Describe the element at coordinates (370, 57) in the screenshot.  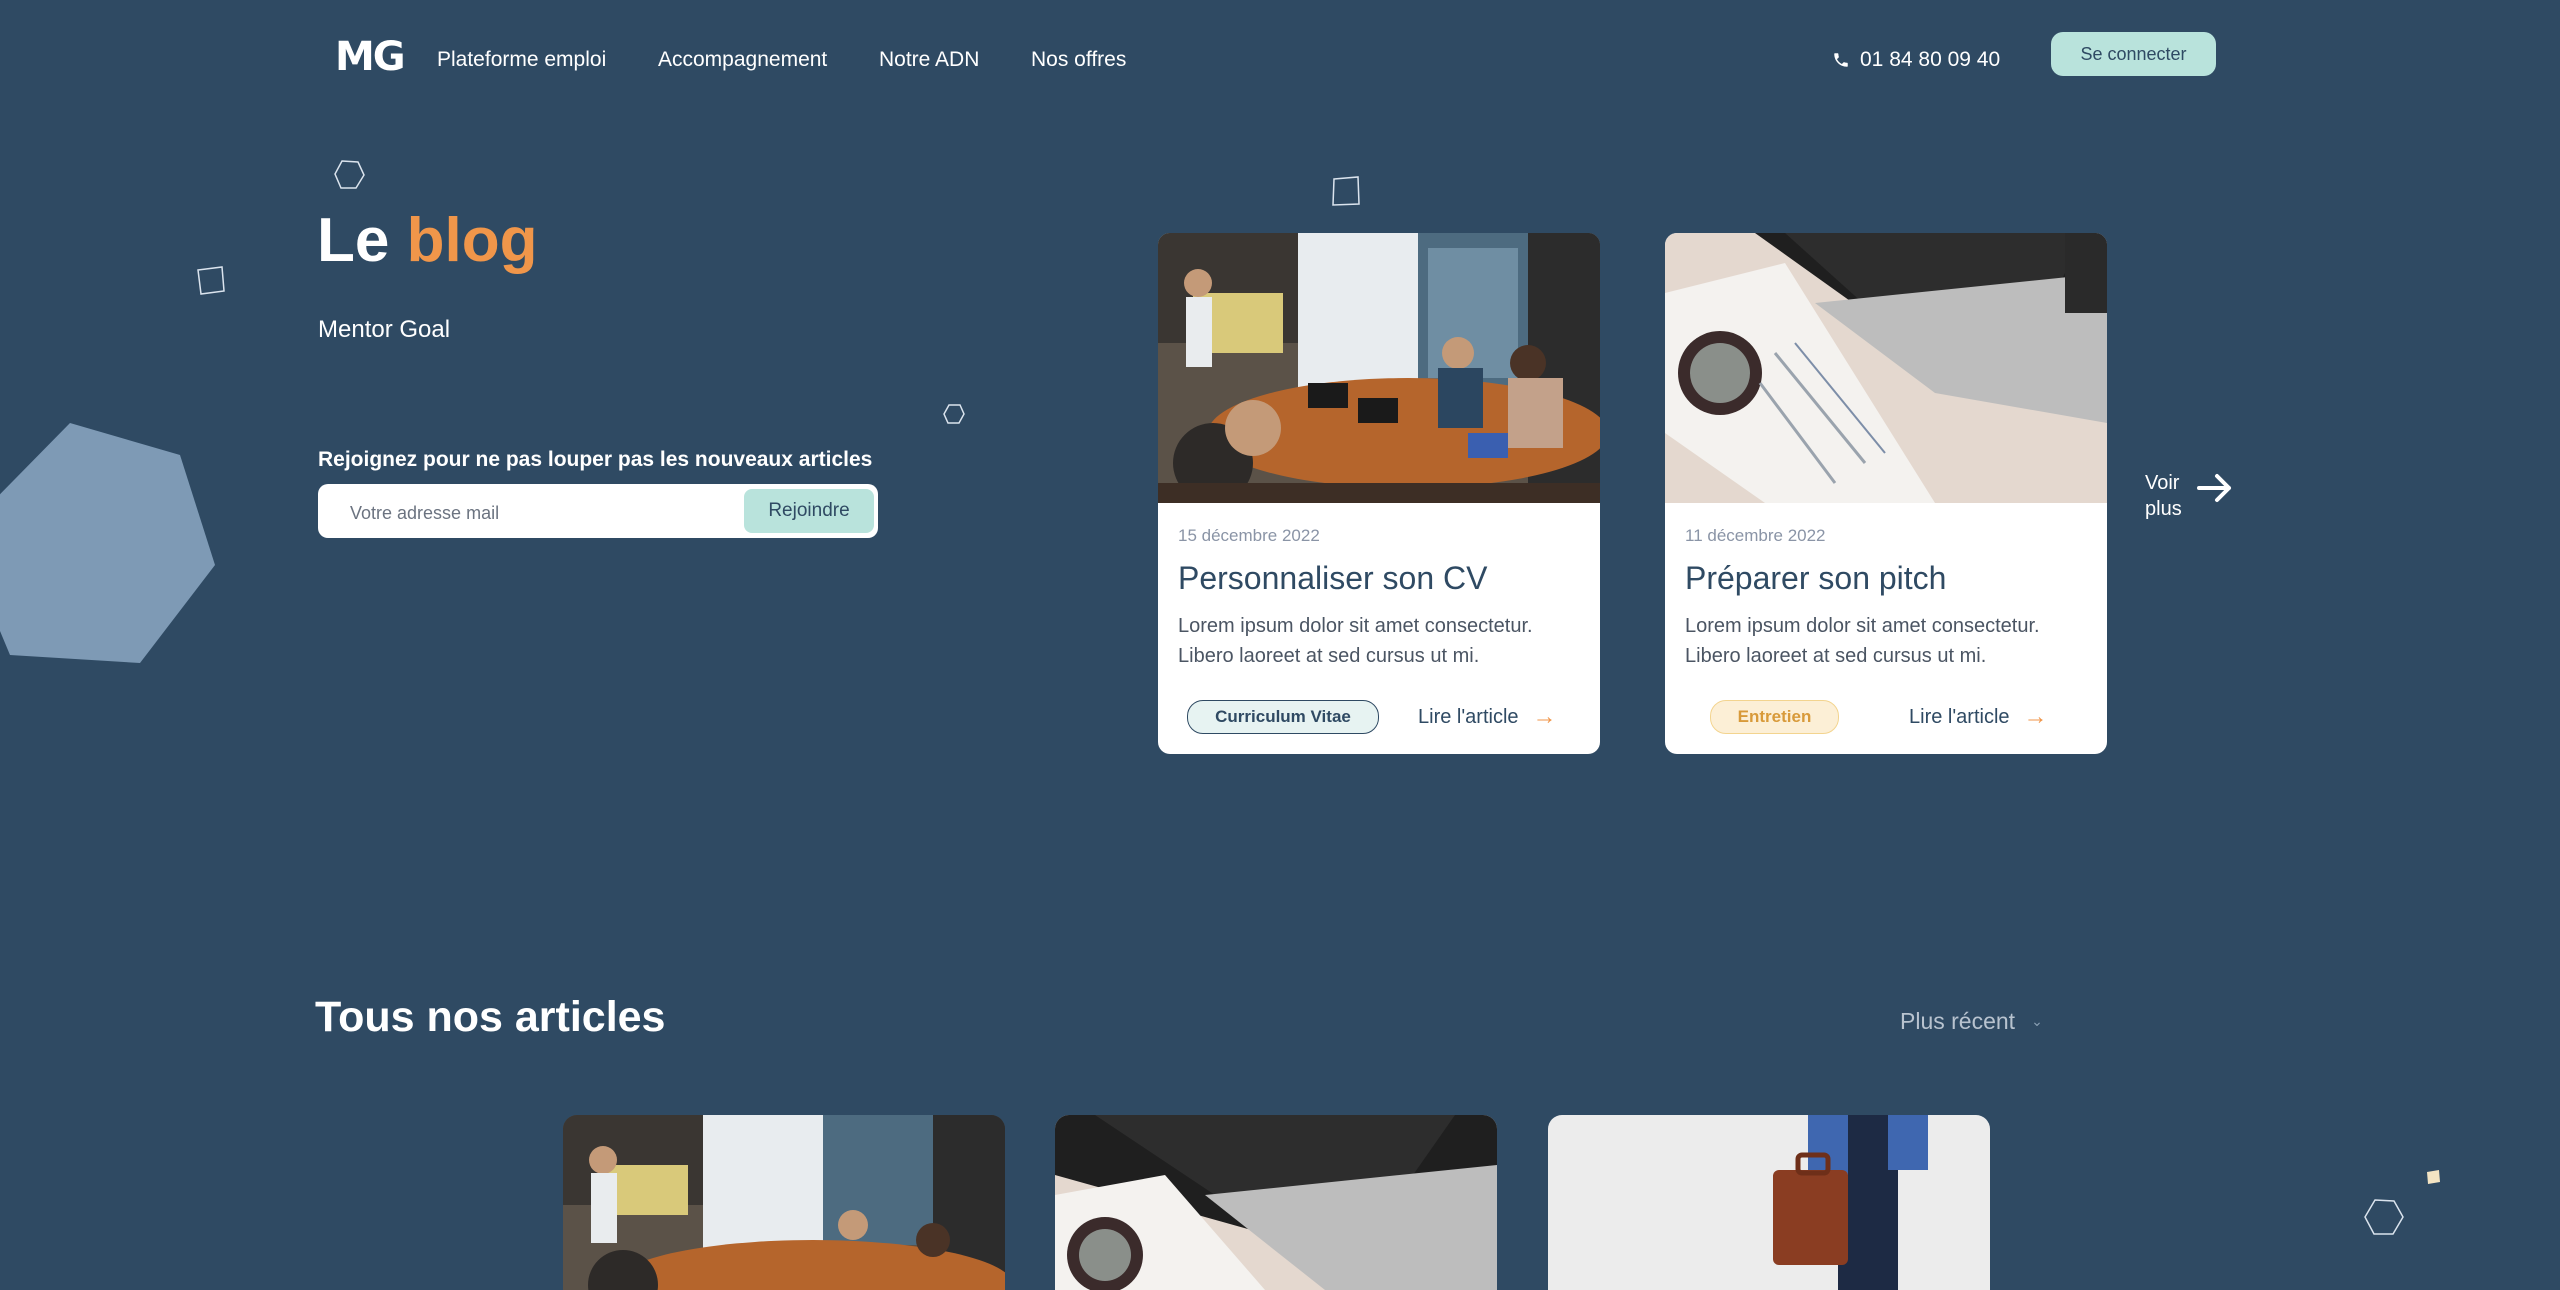
I see `logo: MG` at that location.